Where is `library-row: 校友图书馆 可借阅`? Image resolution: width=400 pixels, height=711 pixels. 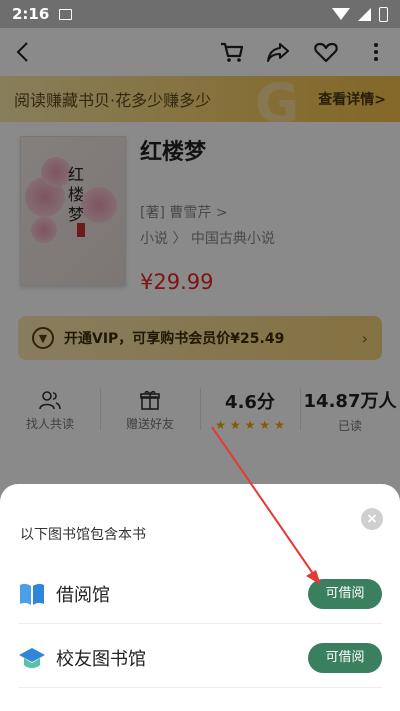
library-row: 校友图书馆 可借阅 is located at coordinates (200, 658).